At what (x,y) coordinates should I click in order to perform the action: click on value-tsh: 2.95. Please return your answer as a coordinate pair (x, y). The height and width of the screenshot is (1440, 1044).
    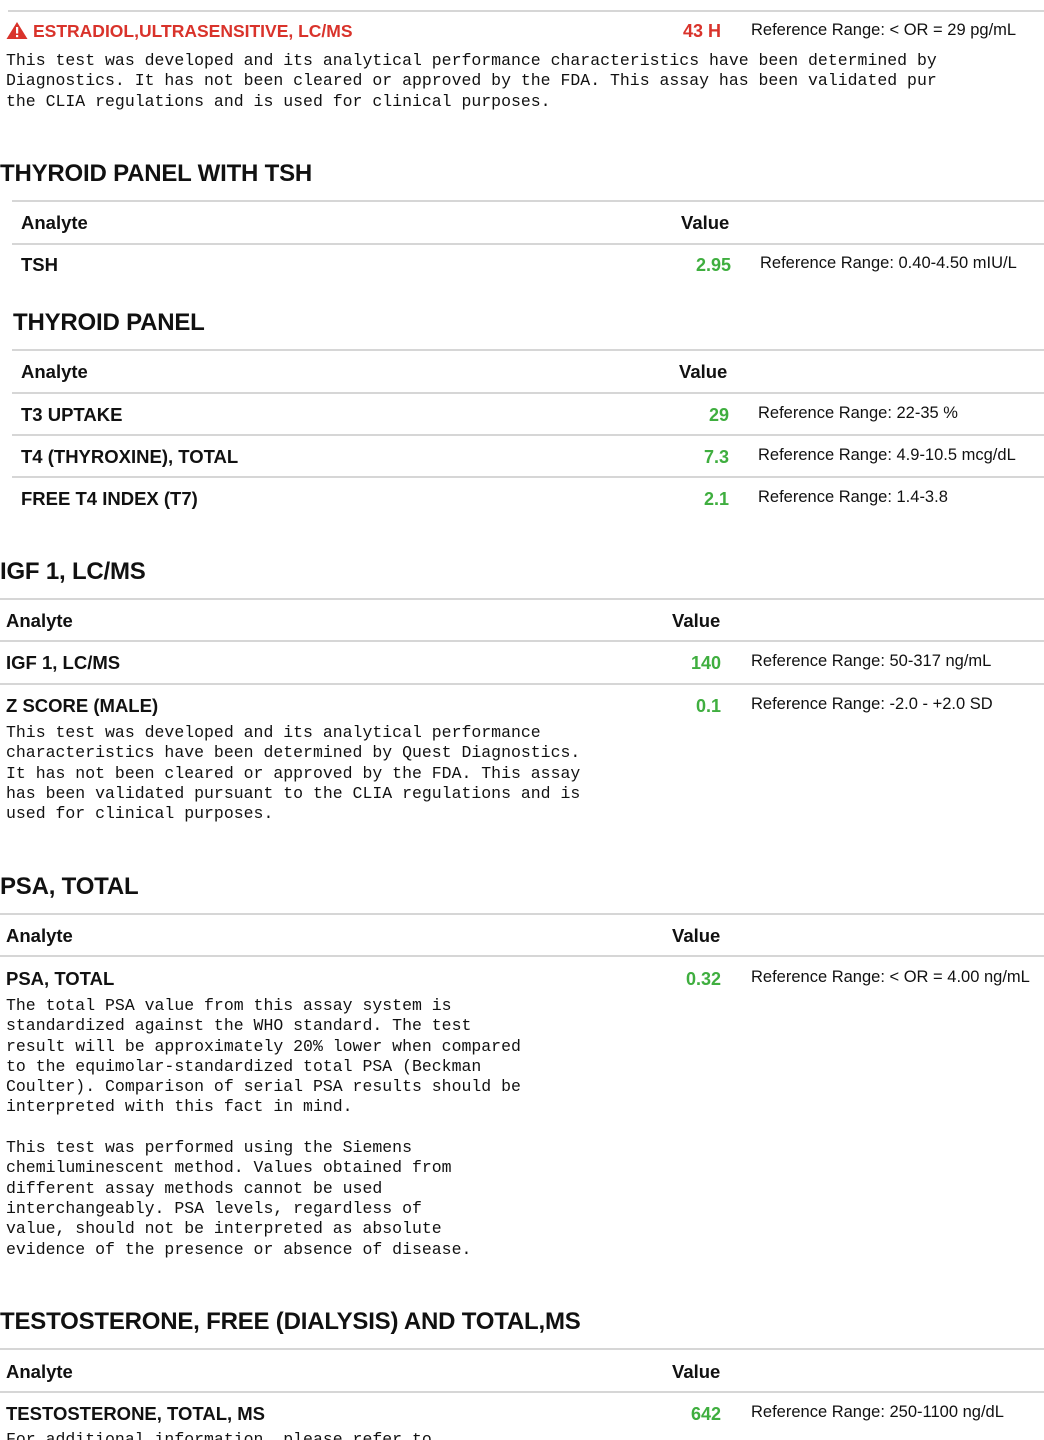
    Looking at the image, I should click on (713, 265).